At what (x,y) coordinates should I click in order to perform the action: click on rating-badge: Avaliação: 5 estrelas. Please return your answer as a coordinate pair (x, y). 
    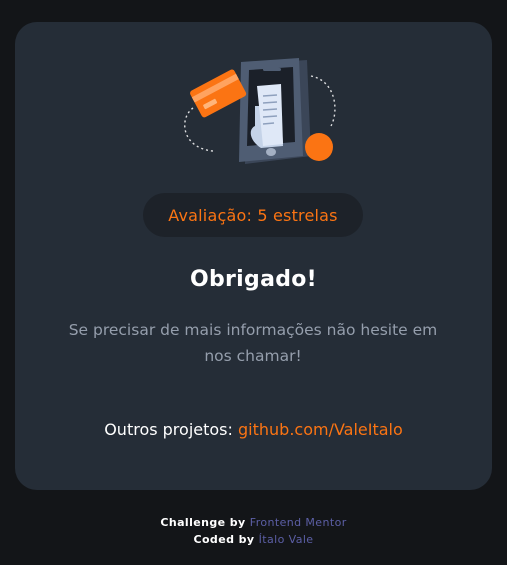
    Looking at the image, I should click on (253, 215).